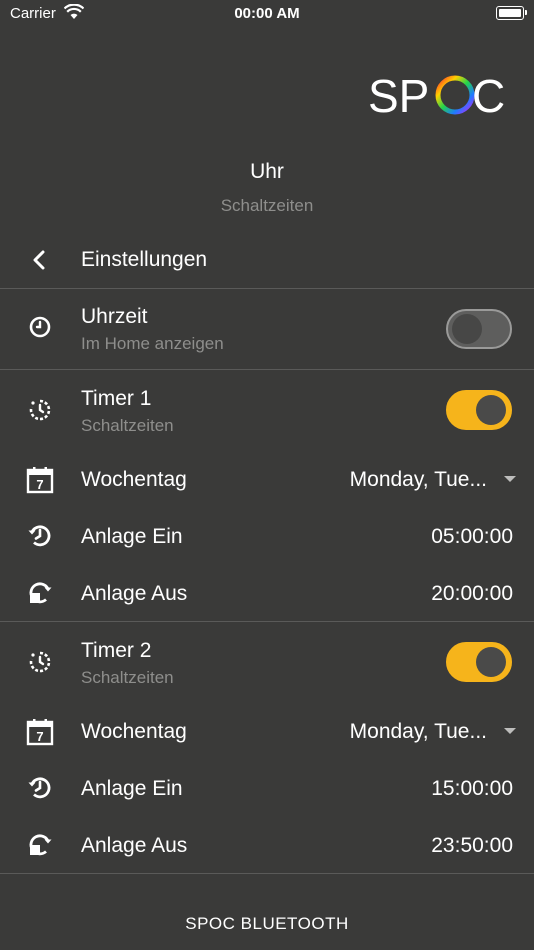 This screenshot has height=950, width=534. I want to click on timer-1-off-time: 20:00:00, so click(472, 593).